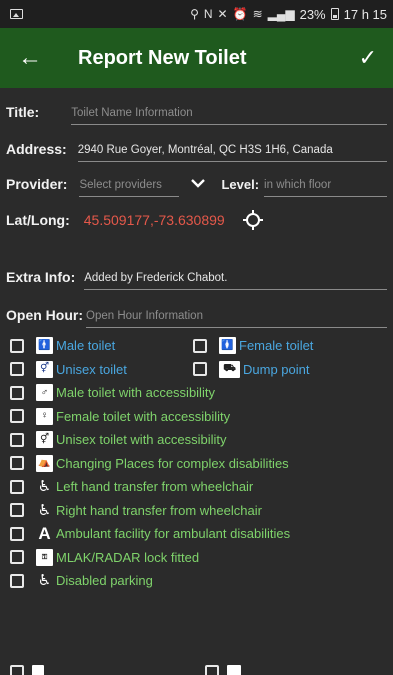  I want to click on option-label: Left hand transfer from wheelchair, so click(155, 487).